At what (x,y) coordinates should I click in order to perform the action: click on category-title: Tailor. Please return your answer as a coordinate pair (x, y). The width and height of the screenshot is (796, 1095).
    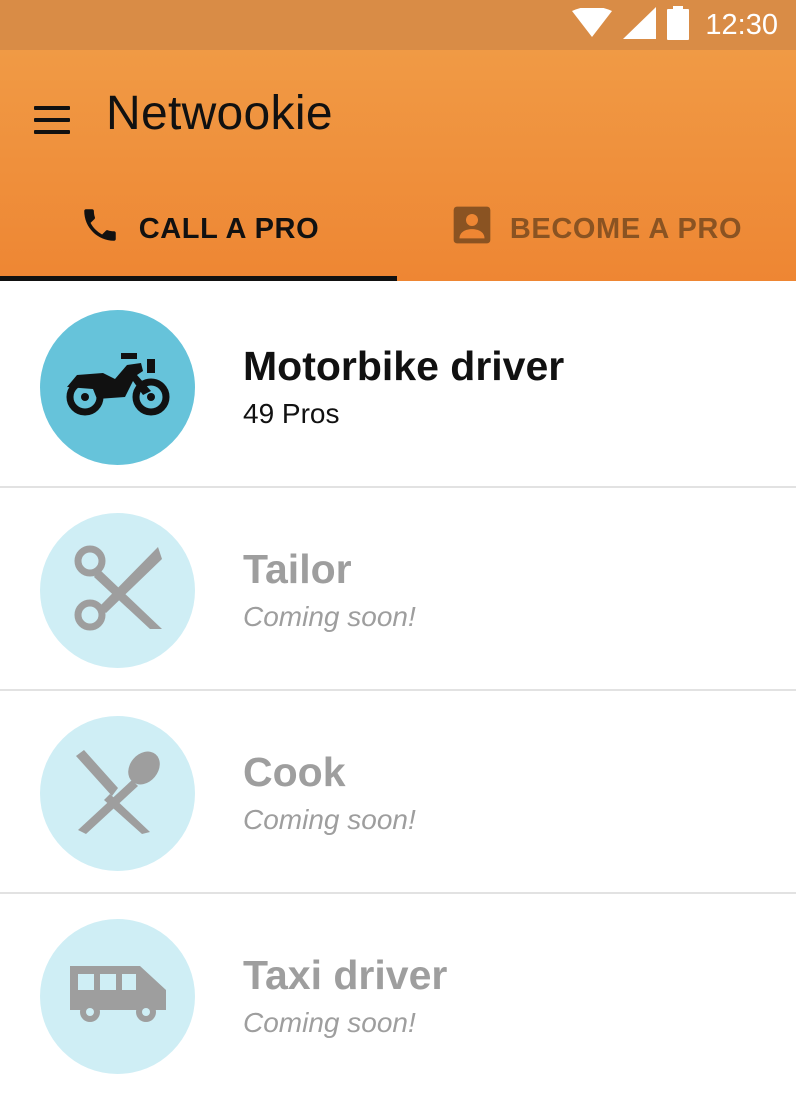
    Looking at the image, I should click on (297, 569).